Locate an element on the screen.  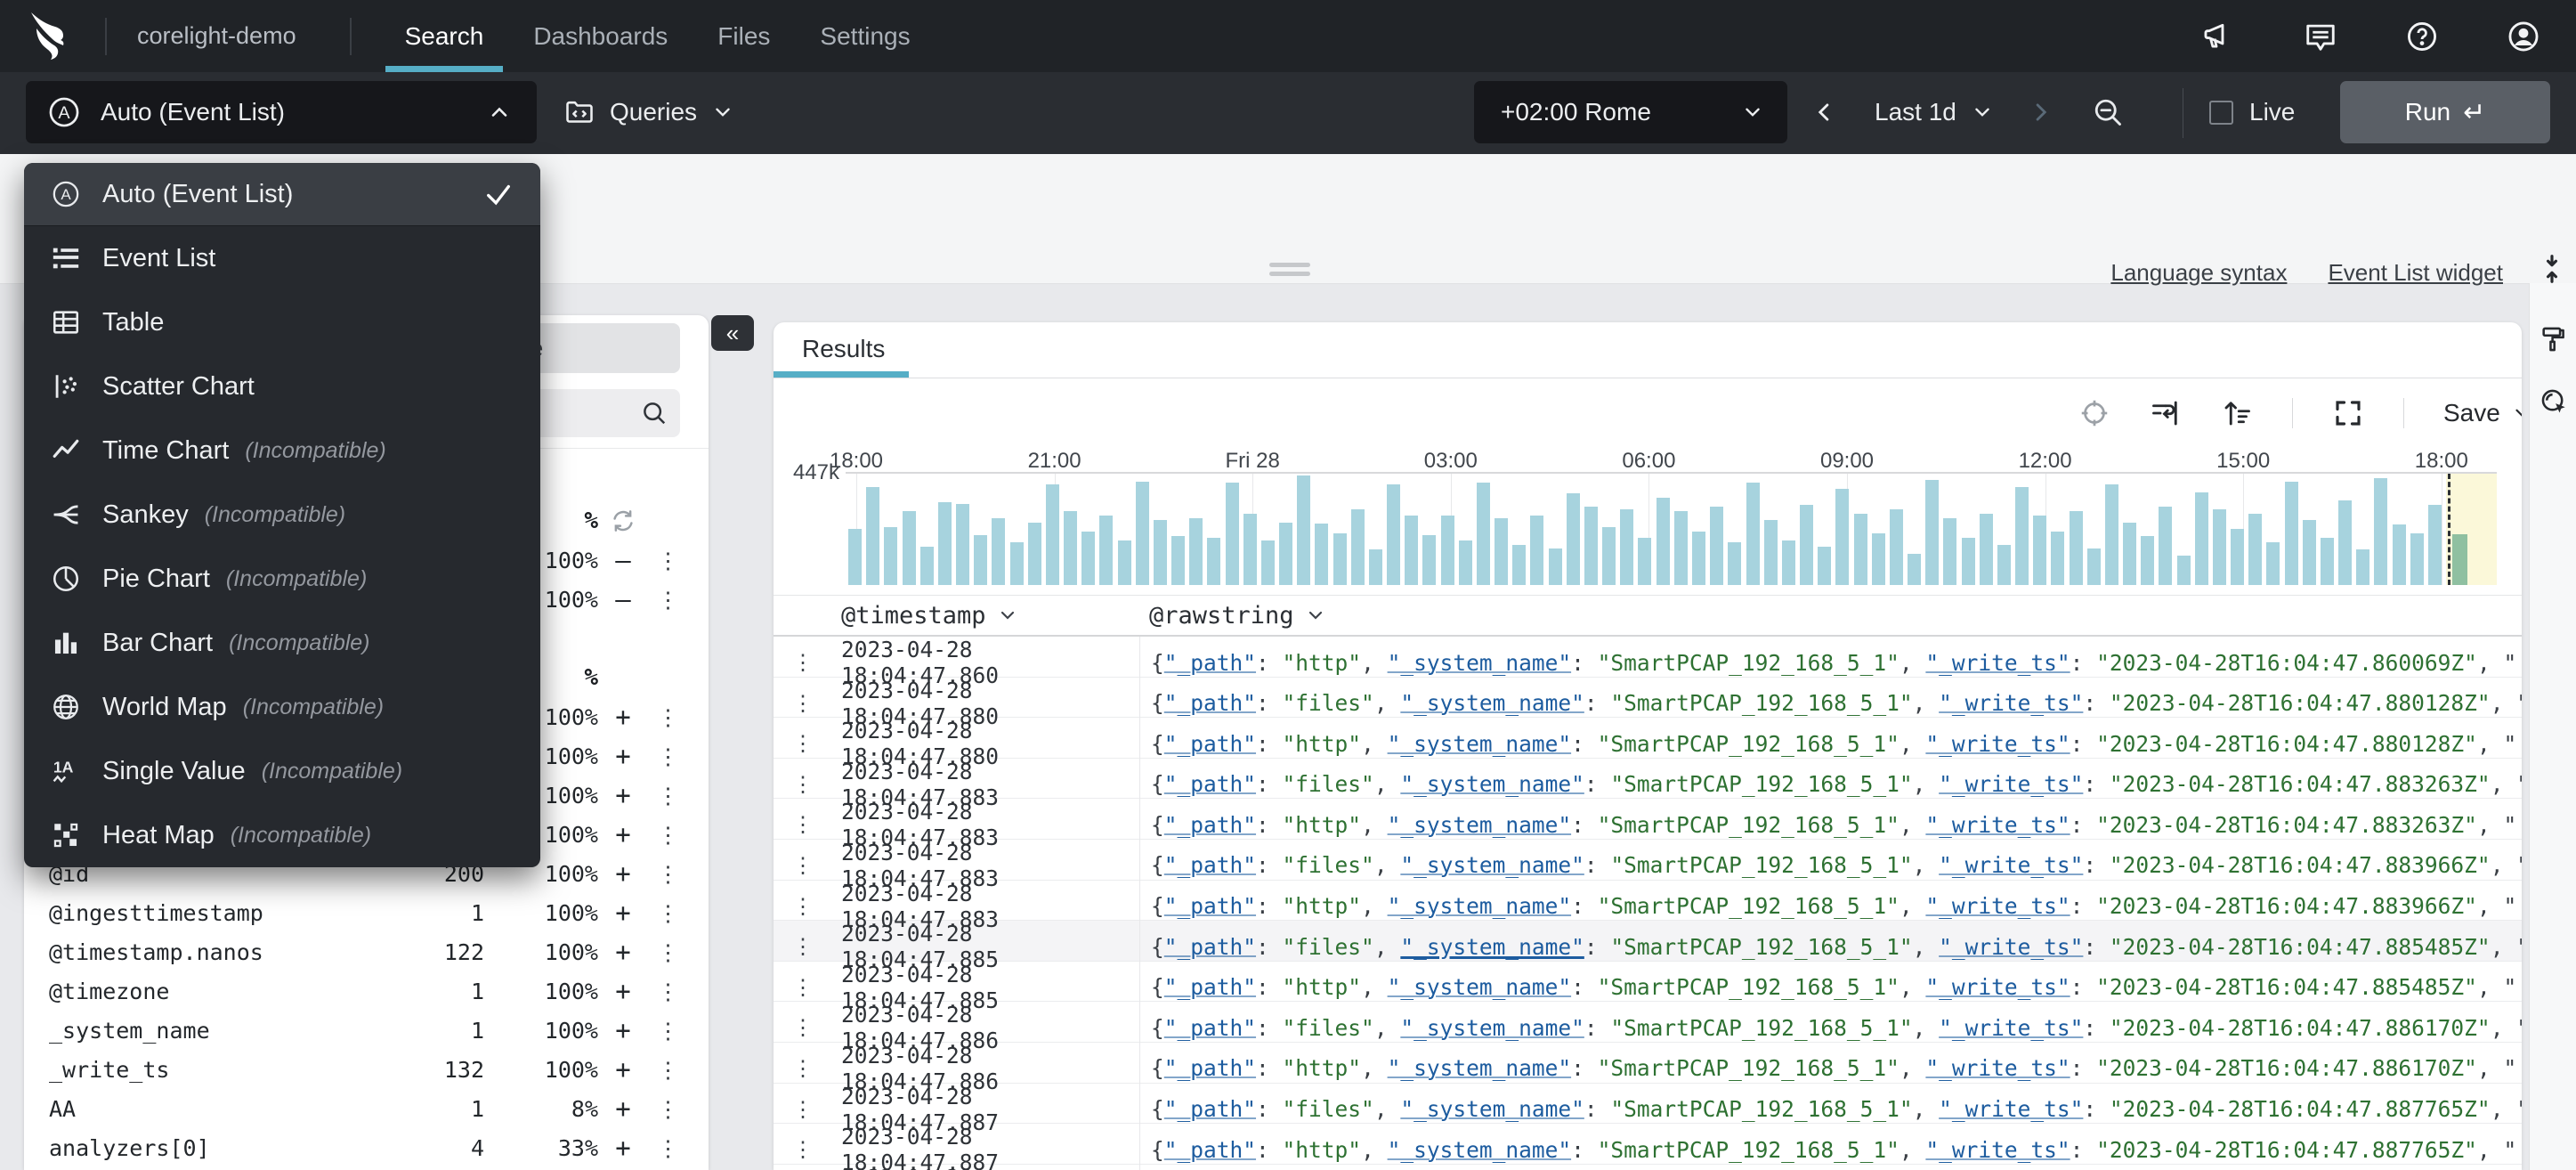
event-list-widget-link: Event List widget is located at coordinates (2415, 273).